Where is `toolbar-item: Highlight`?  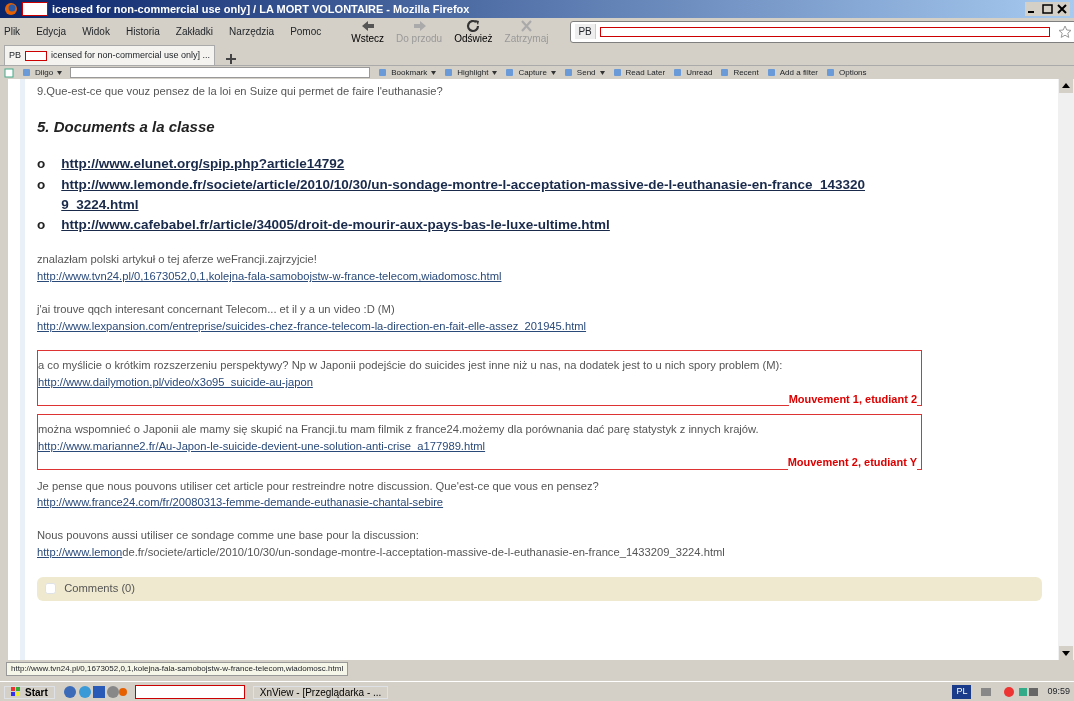
toolbar-item: Highlight is located at coordinates (471, 72).